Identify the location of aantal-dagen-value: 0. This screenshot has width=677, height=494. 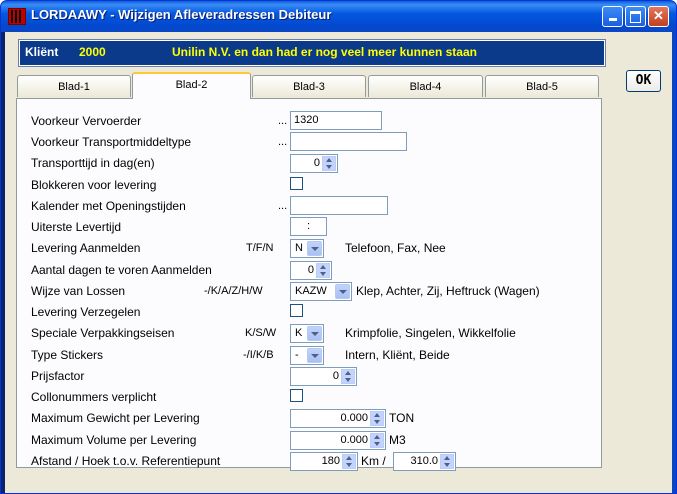
(310, 270).